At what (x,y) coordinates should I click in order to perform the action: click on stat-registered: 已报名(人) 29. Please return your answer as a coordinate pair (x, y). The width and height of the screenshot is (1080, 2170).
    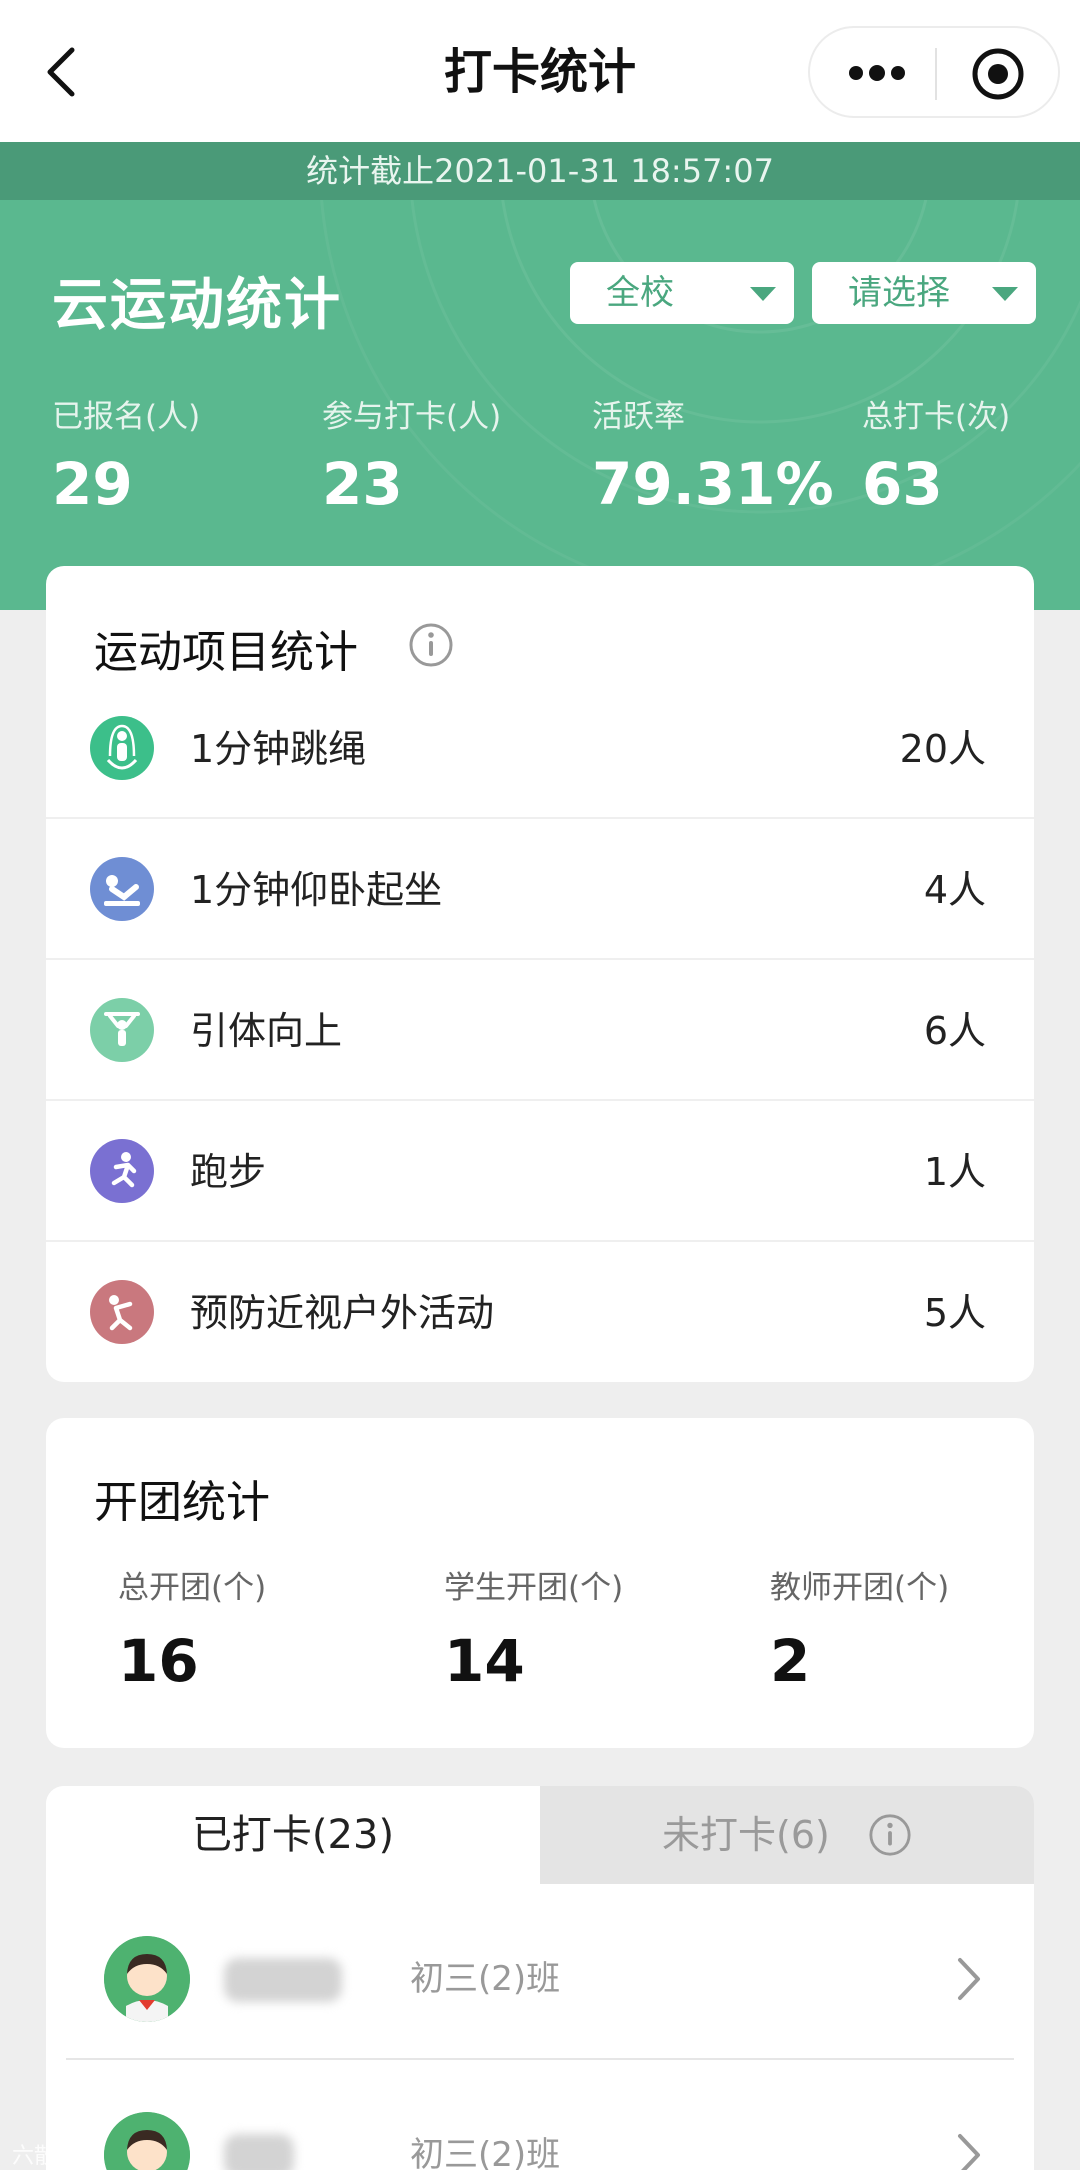
    Looking at the image, I should click on (126, 457).